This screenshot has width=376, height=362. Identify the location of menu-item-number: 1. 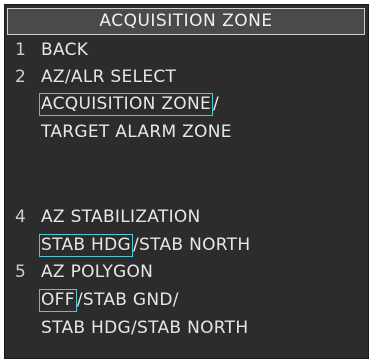
(21, 50).